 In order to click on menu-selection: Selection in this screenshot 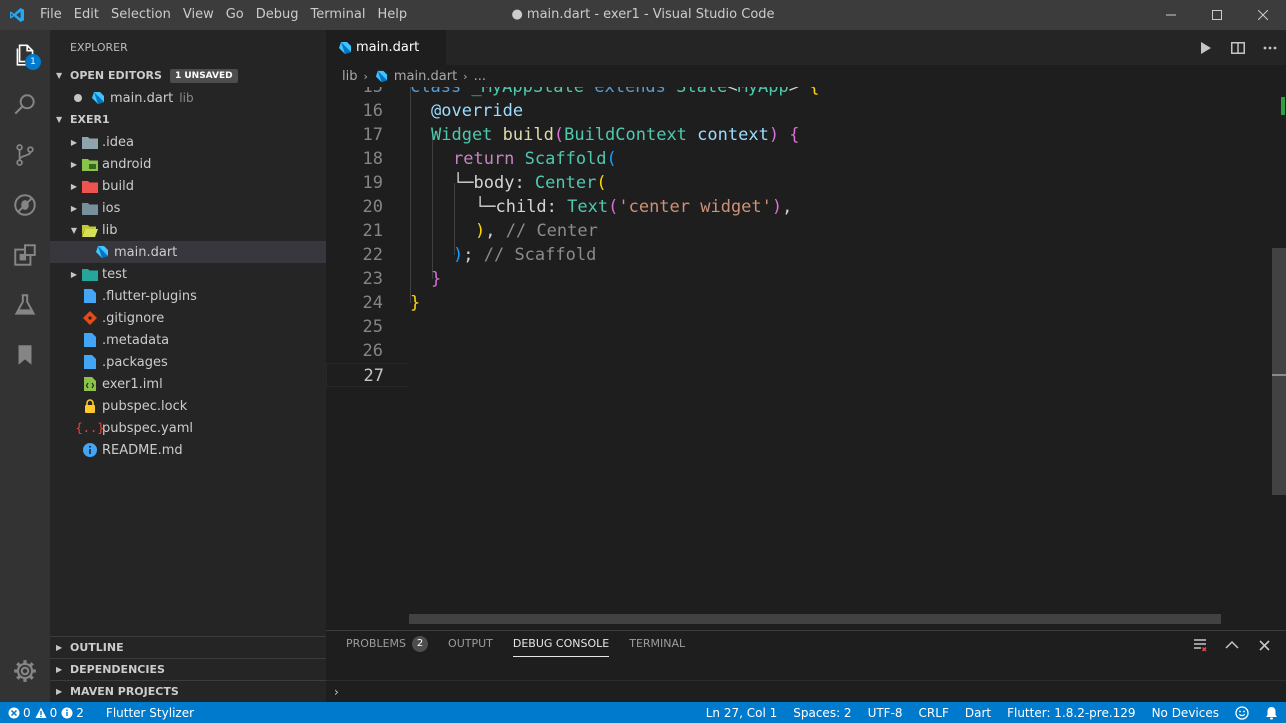, I will do `click(141, 15)`.